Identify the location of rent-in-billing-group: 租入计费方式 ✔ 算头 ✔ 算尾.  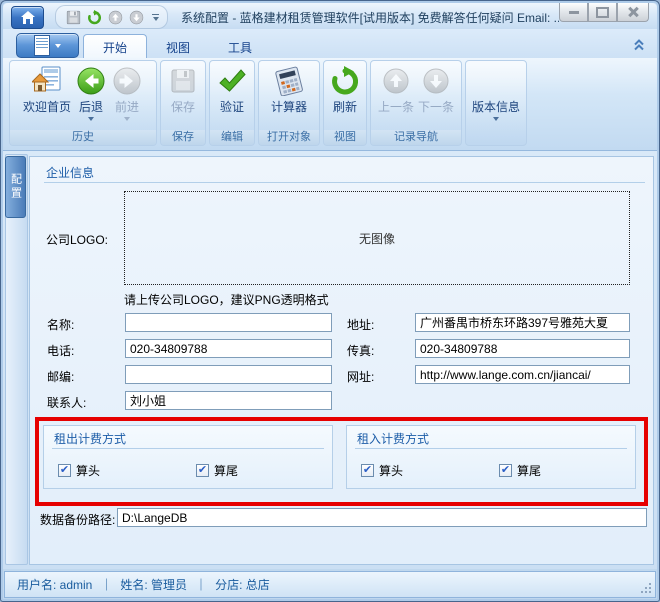
(491, 457).